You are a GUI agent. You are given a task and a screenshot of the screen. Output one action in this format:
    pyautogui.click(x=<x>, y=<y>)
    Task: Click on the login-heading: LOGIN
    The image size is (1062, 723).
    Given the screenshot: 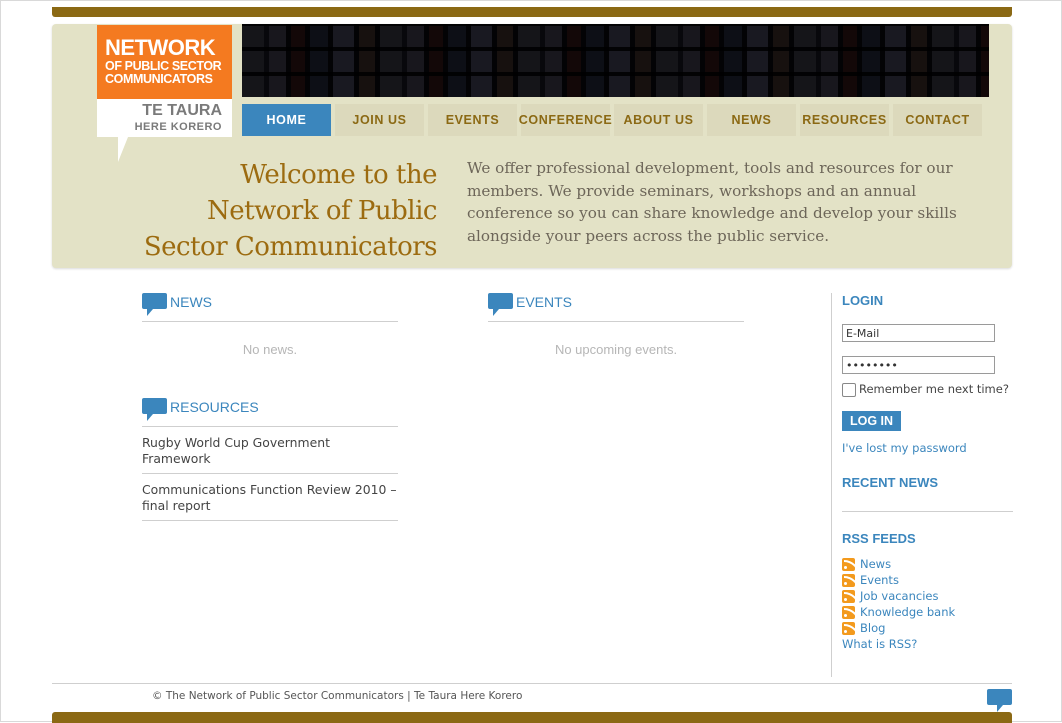 What is the action you would take?
    pyautogui.click(x=863, y=300)
    